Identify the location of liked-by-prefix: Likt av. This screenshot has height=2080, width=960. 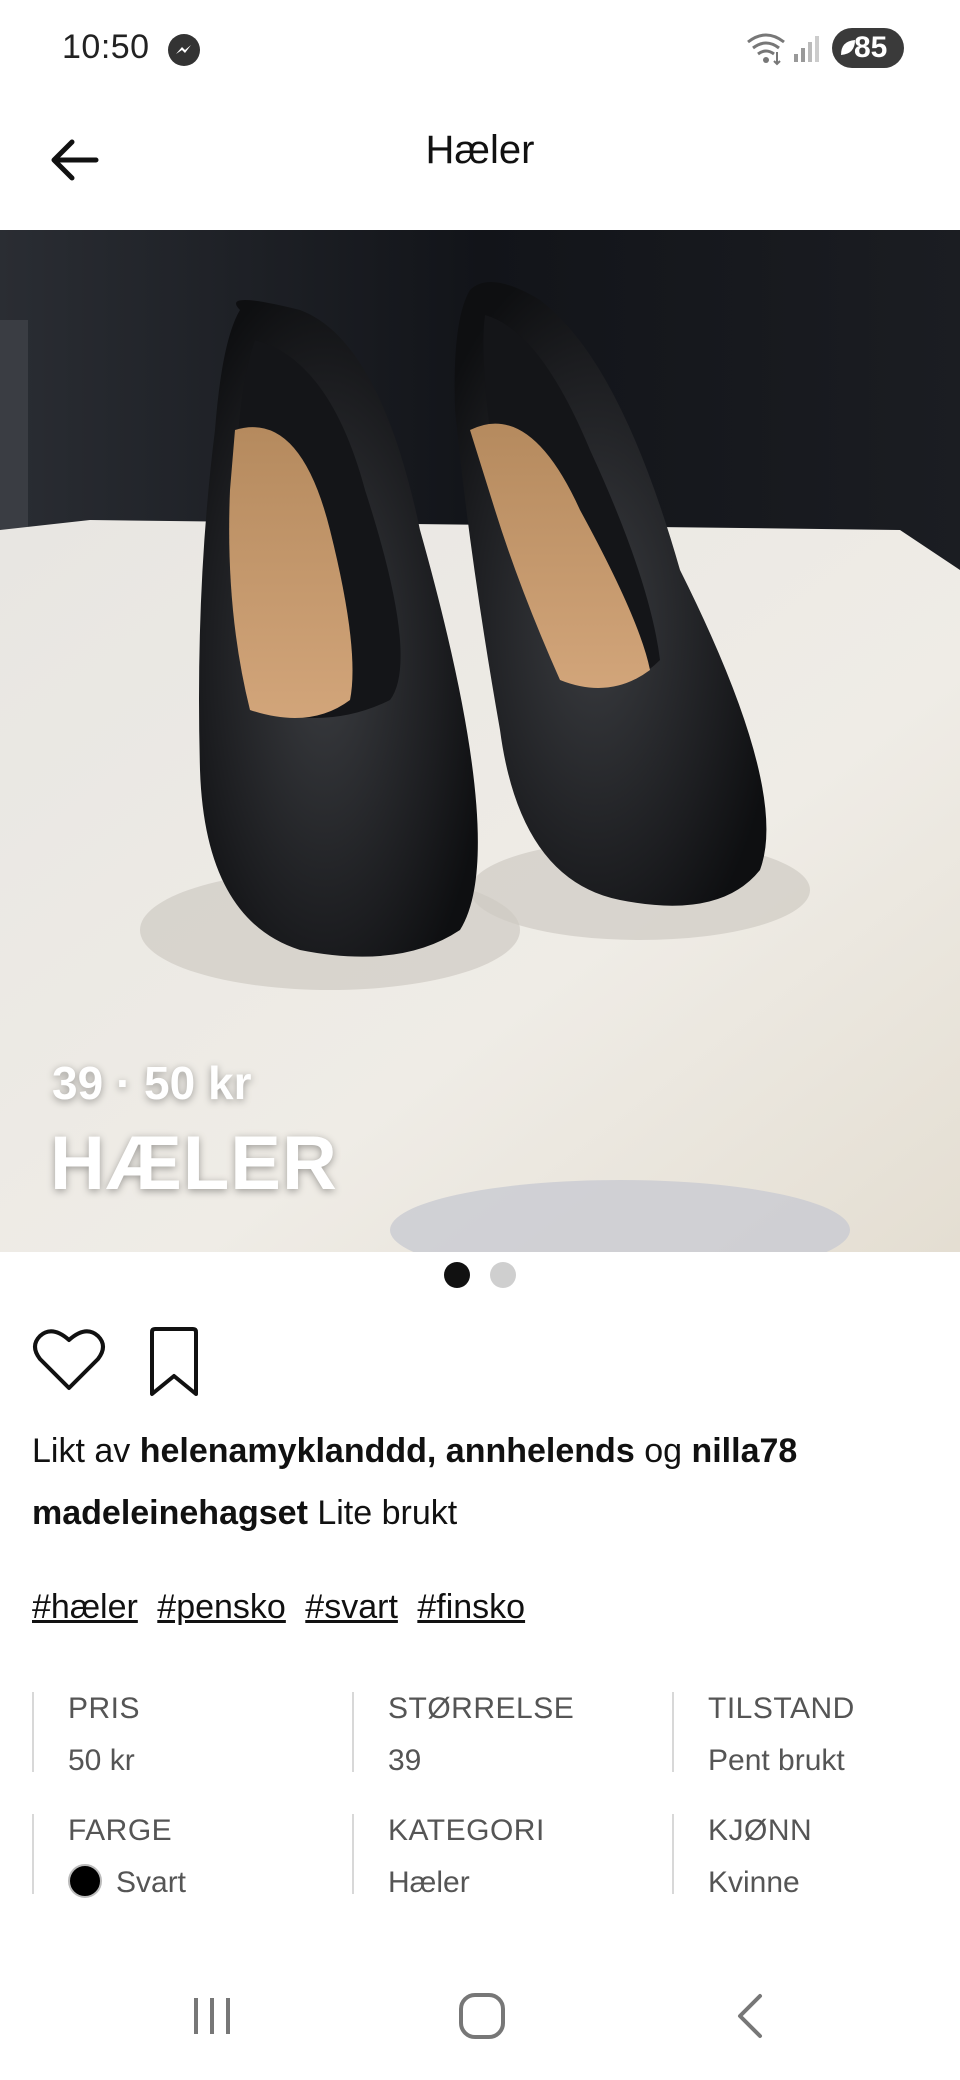
(81, 1451).